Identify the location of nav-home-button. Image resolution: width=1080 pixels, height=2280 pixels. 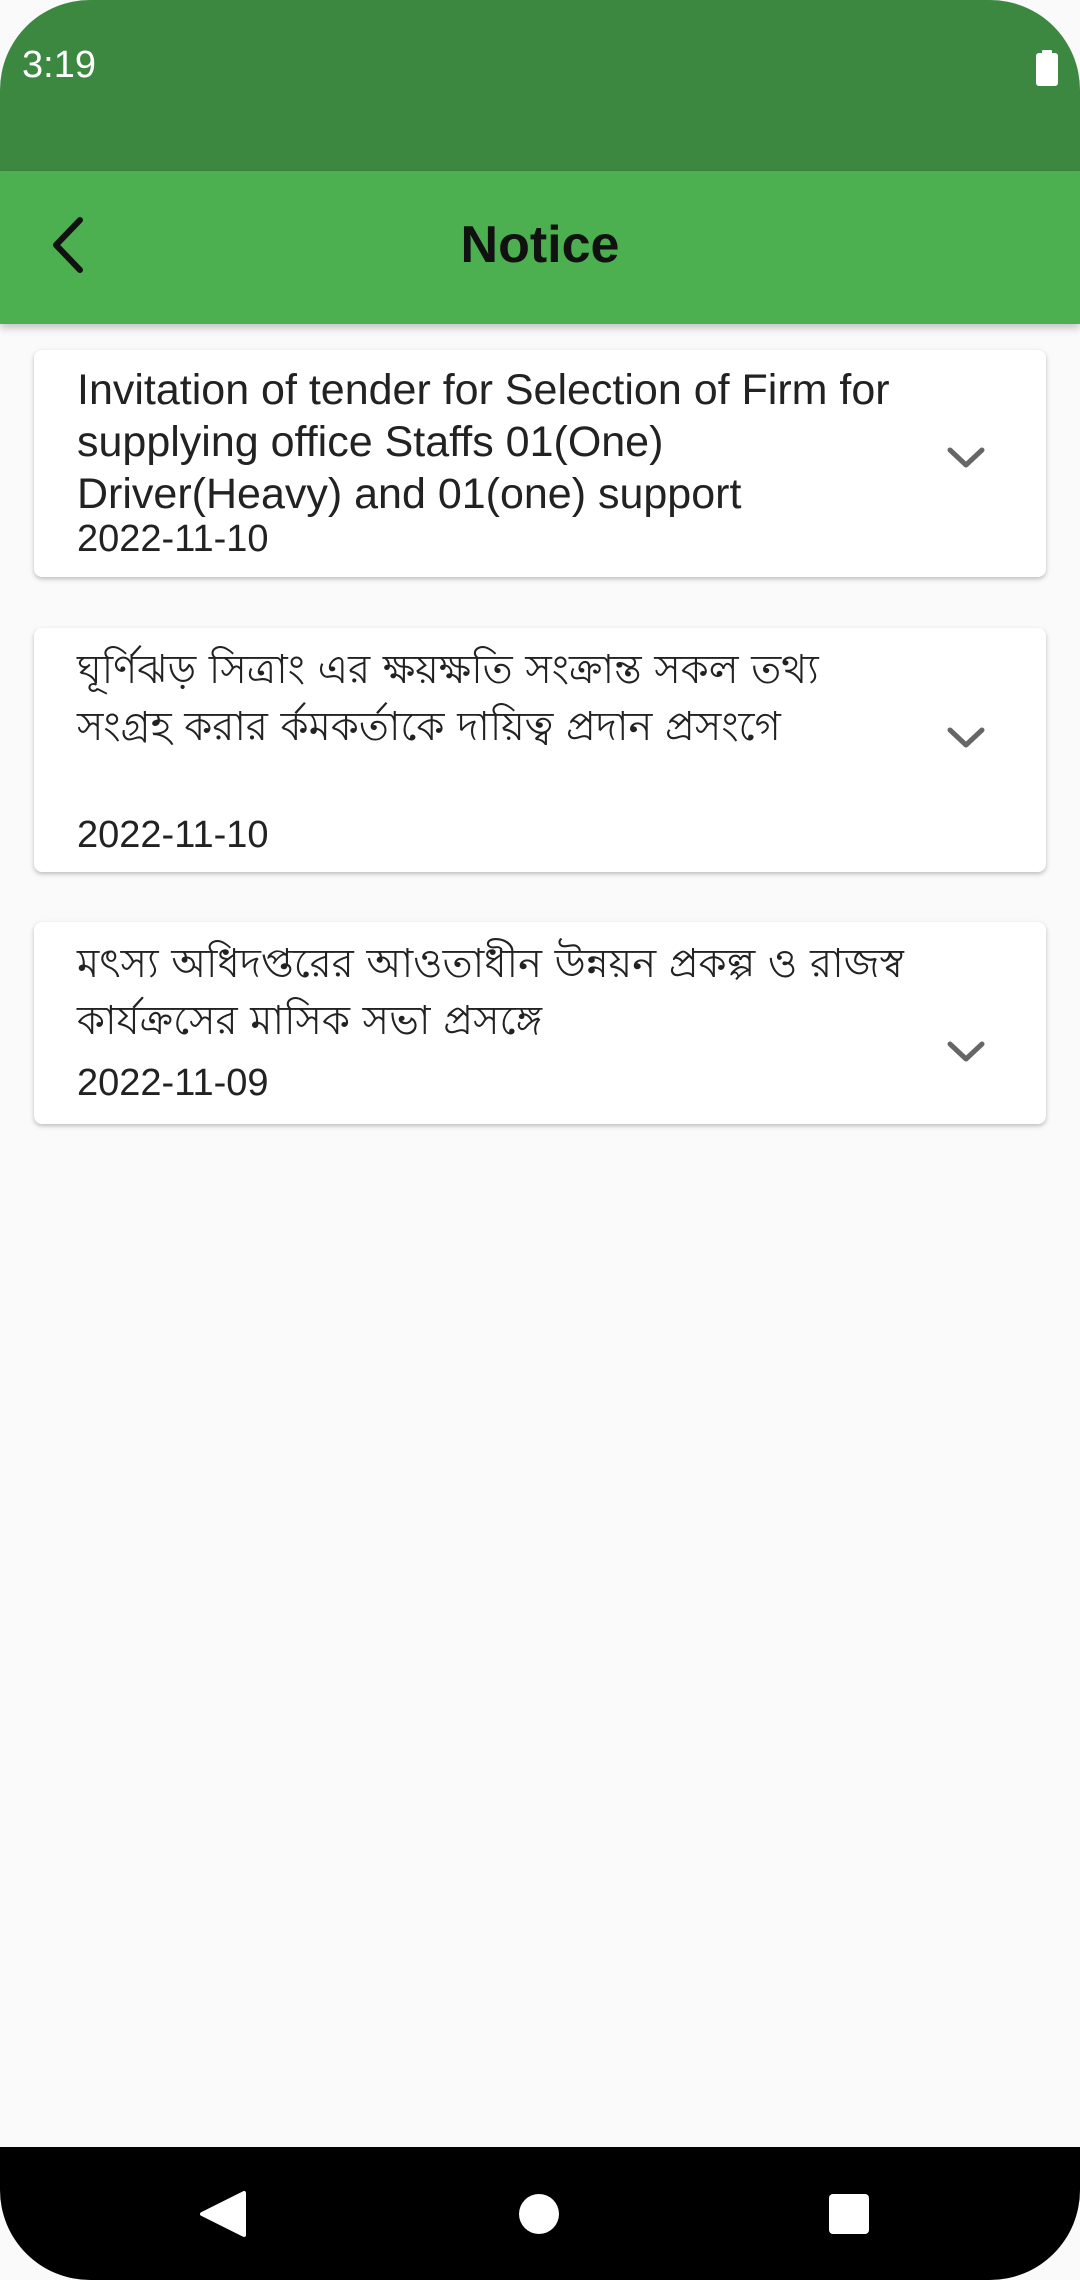
(539, 2216).